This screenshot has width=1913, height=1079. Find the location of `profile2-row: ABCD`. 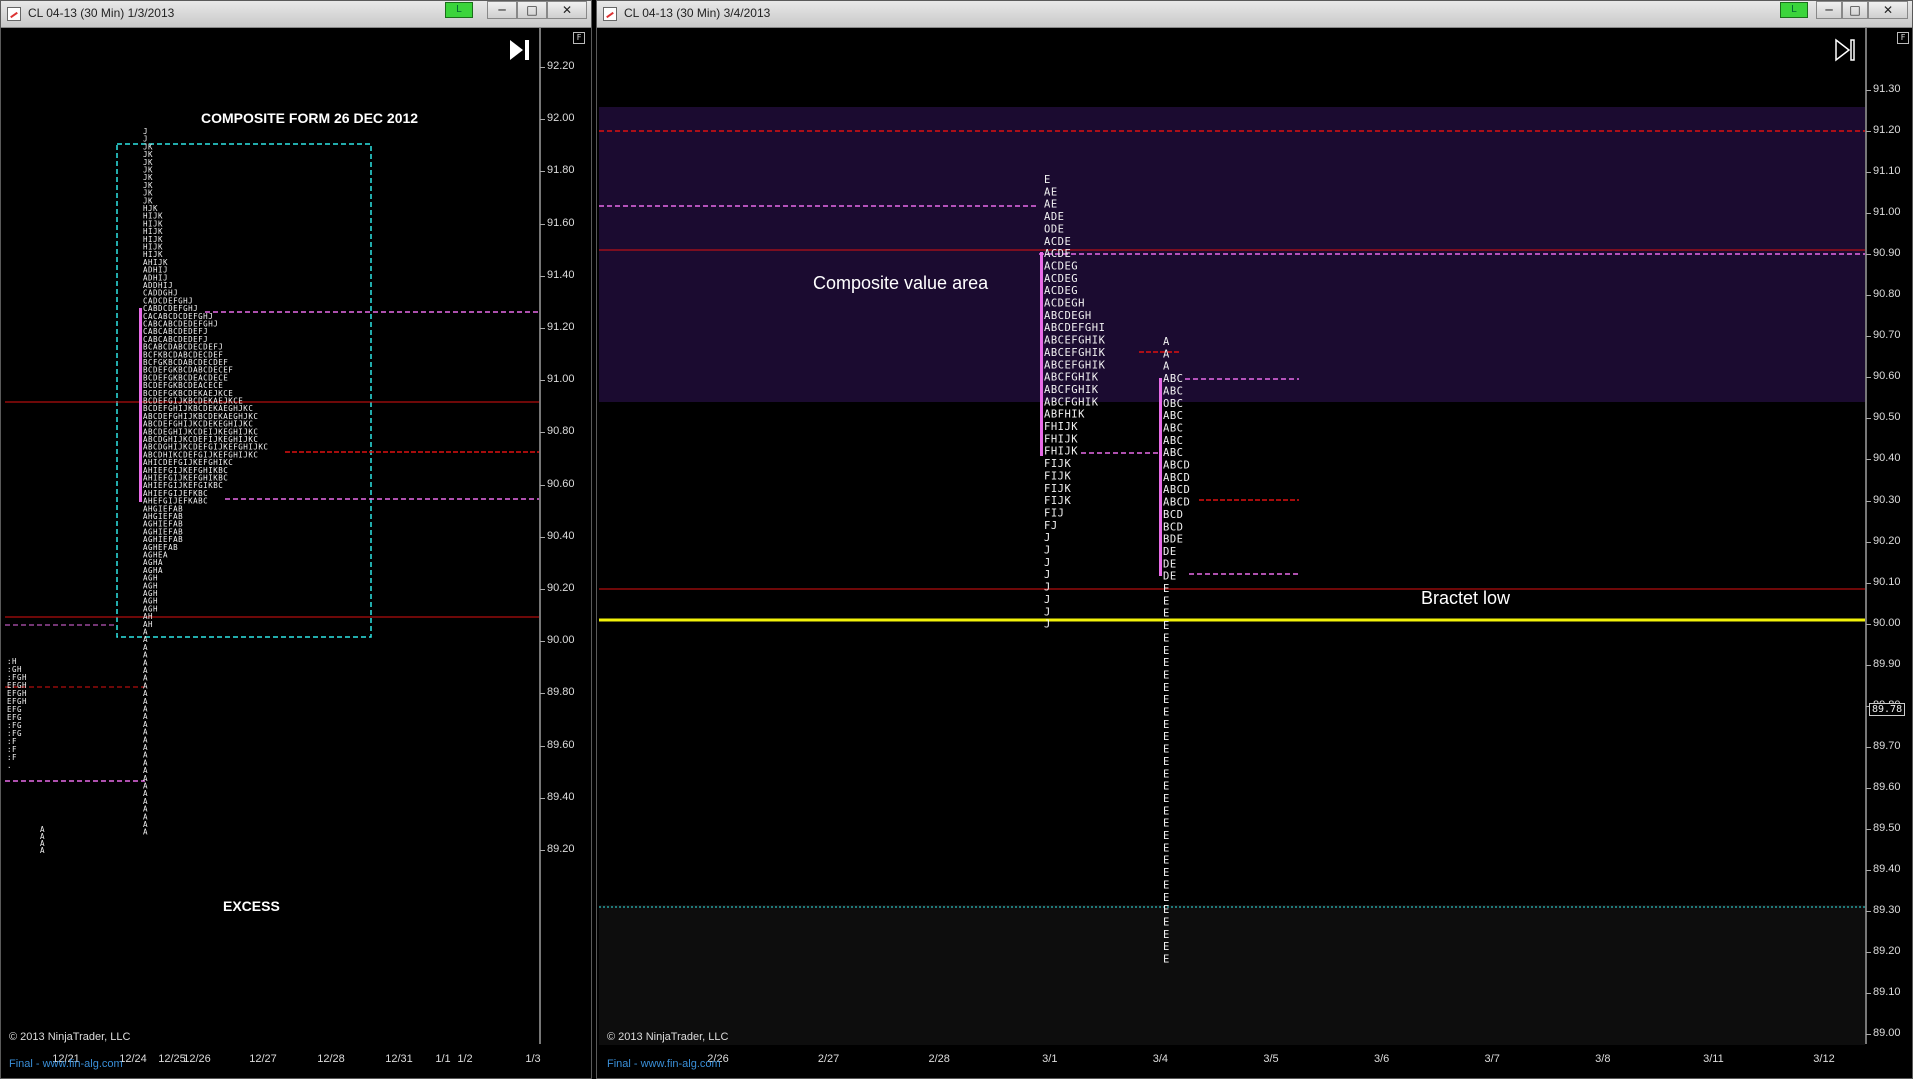

profile2-row: ABCD is located at coordinates (1176, 466).